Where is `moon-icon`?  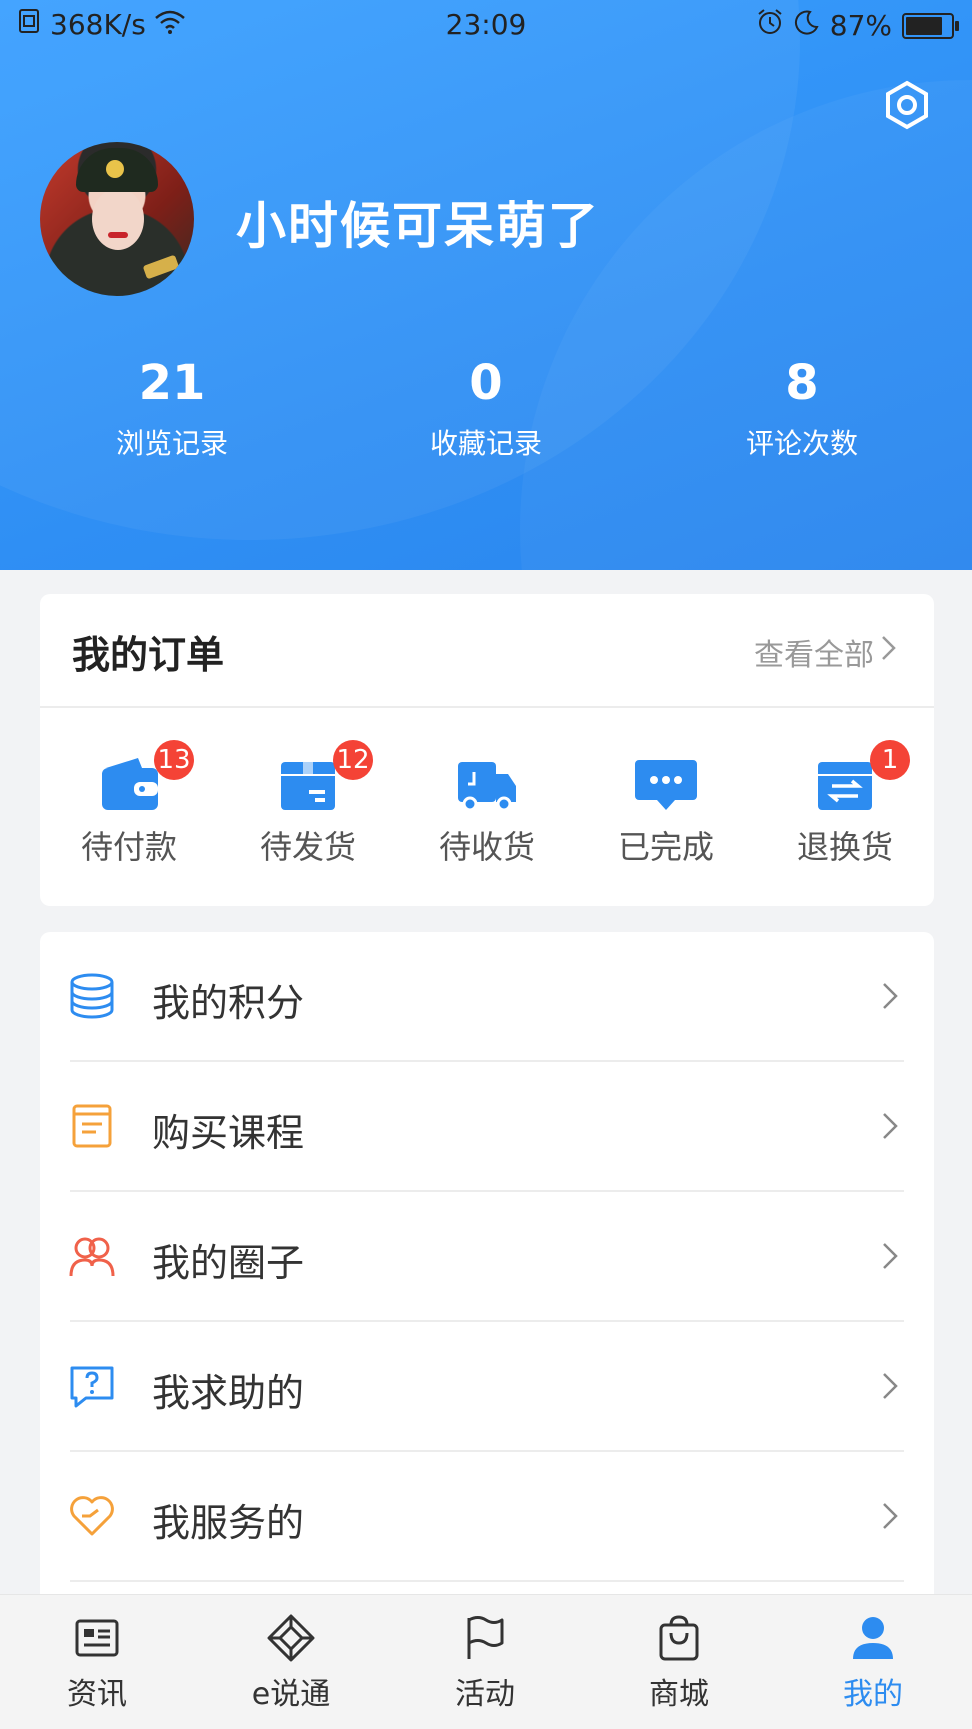
moon-icon is located at coordinates (807, 25).